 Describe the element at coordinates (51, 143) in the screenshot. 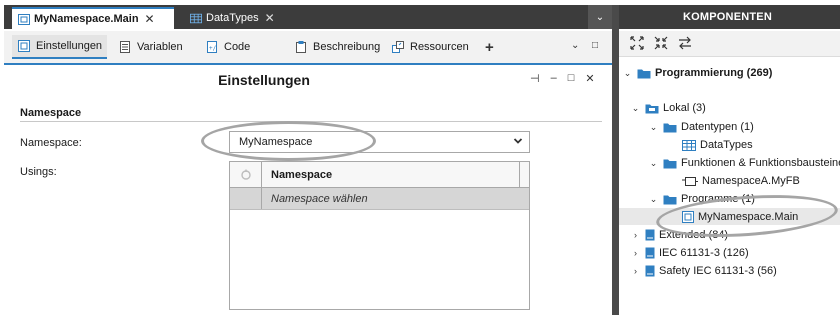

I see `namespace-label: Namespace:` at that location.